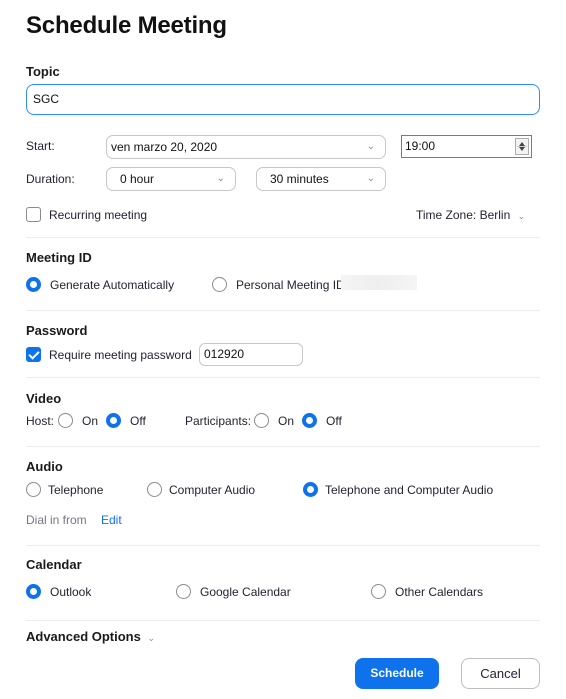  I want to click on host-off-label: Off, so click(138, 421).